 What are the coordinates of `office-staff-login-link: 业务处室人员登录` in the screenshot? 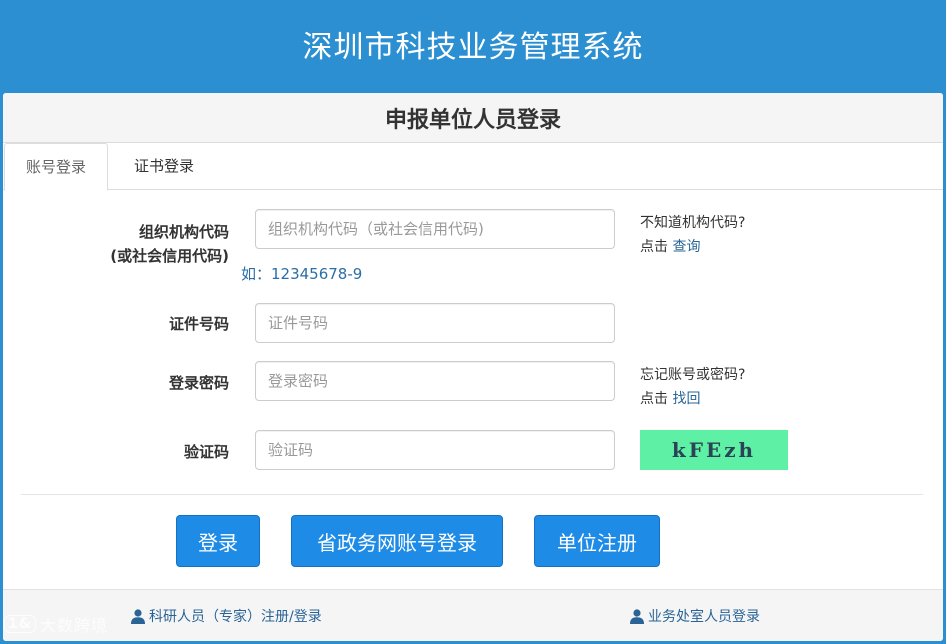 It's located at (695, 616).